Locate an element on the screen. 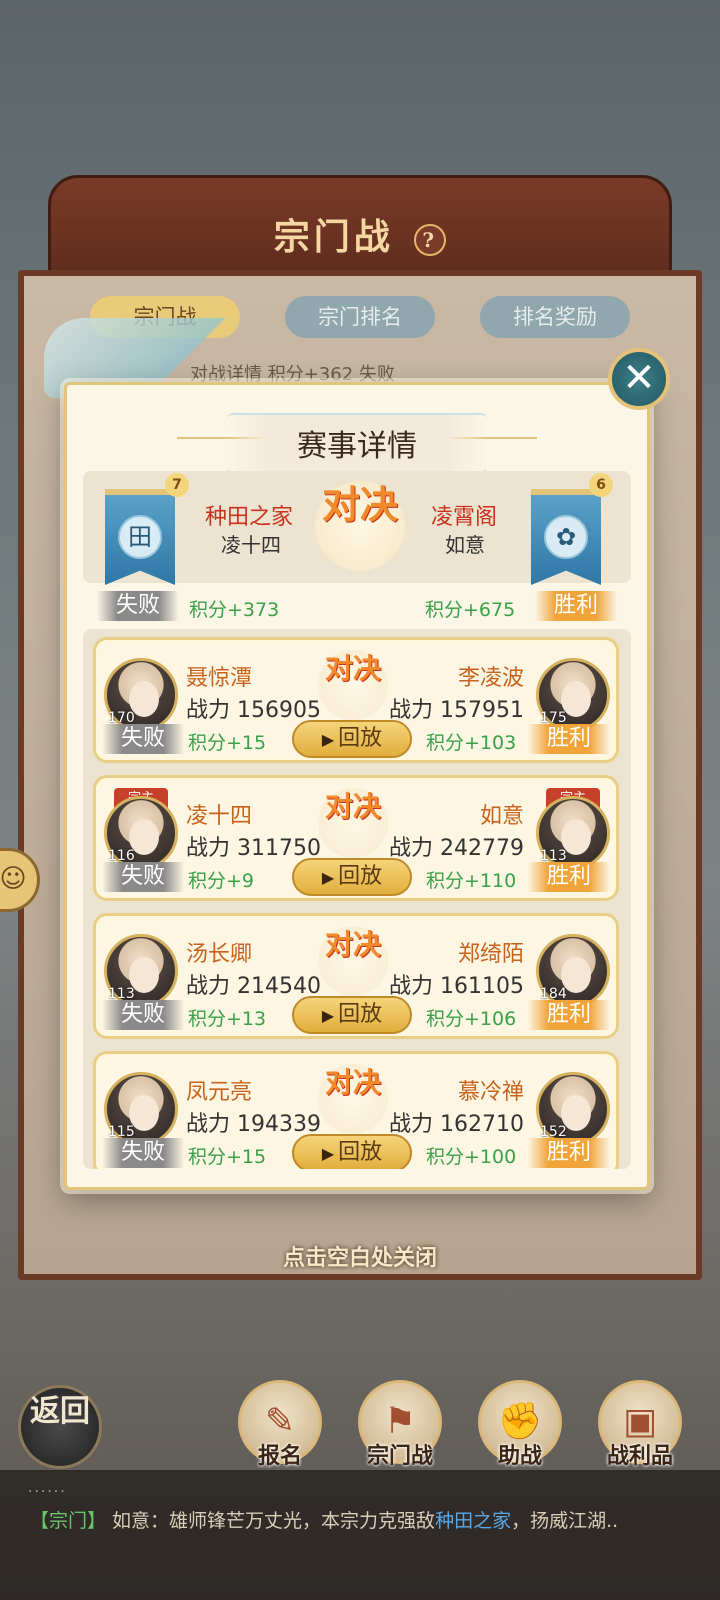 Image resolution: width=720 pixels, height=1600 pixels. clan-left-rank-badge: 7 is located at coordinates (177, 485).